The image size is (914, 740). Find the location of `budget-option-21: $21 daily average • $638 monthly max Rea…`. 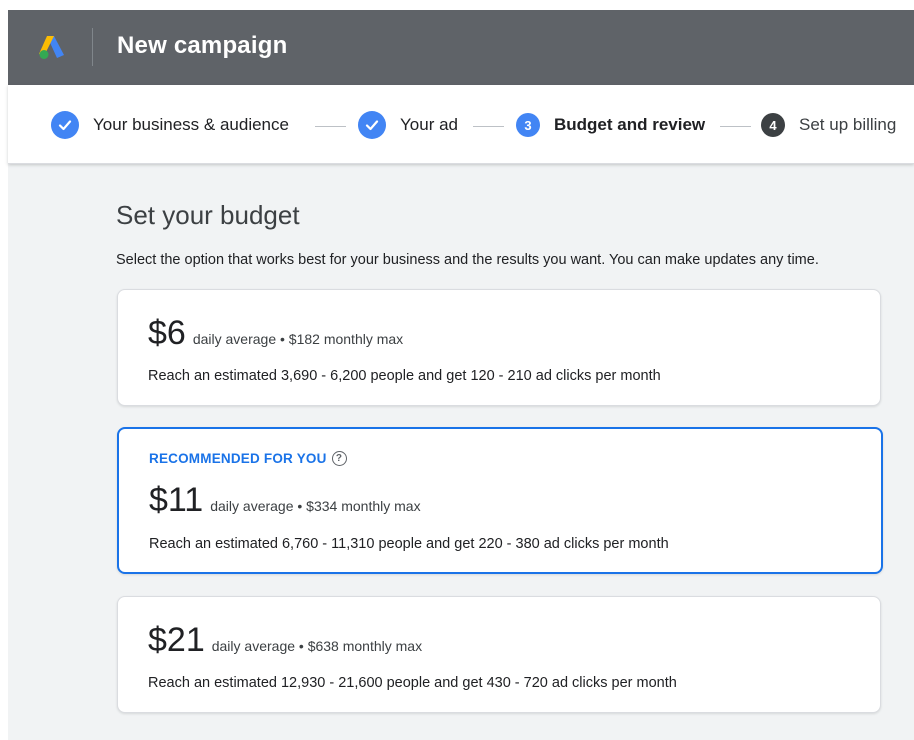

budget-option-21: $21 daily average • $638 monthly max Rea… is located at coordinates (499, 654).